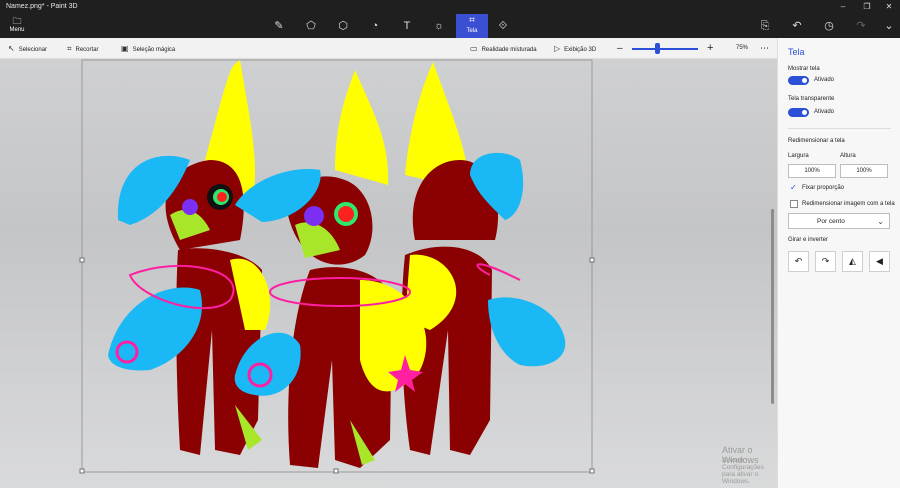 This screenshot has width=900, height=488. I want to click on library-icon: ⟐, so click(503, 26).